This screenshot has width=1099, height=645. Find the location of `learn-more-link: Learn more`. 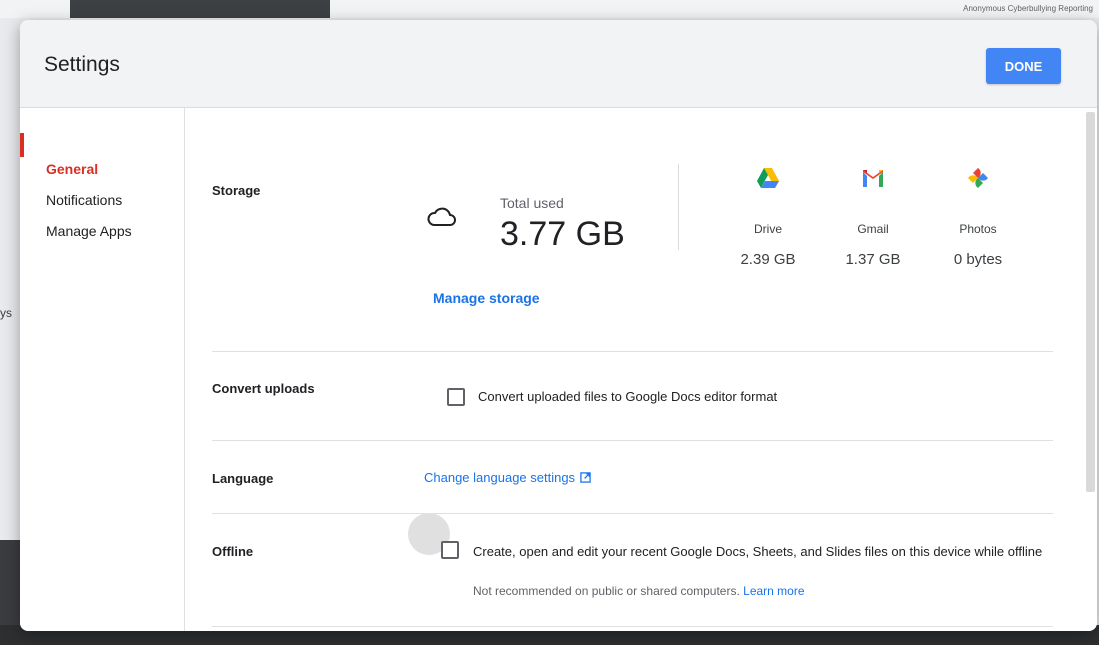

learn-more-link: Learn more is located at coordinates (773, 591).